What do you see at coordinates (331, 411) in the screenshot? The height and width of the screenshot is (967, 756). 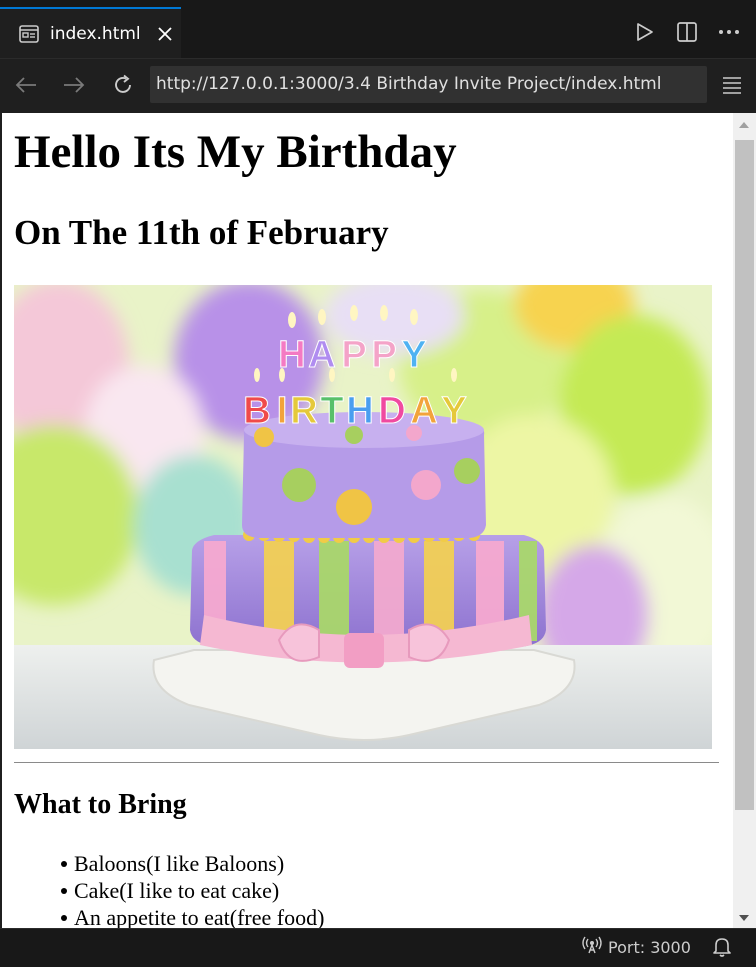 I see `svg-text: T` at bounding box center [331, 411].